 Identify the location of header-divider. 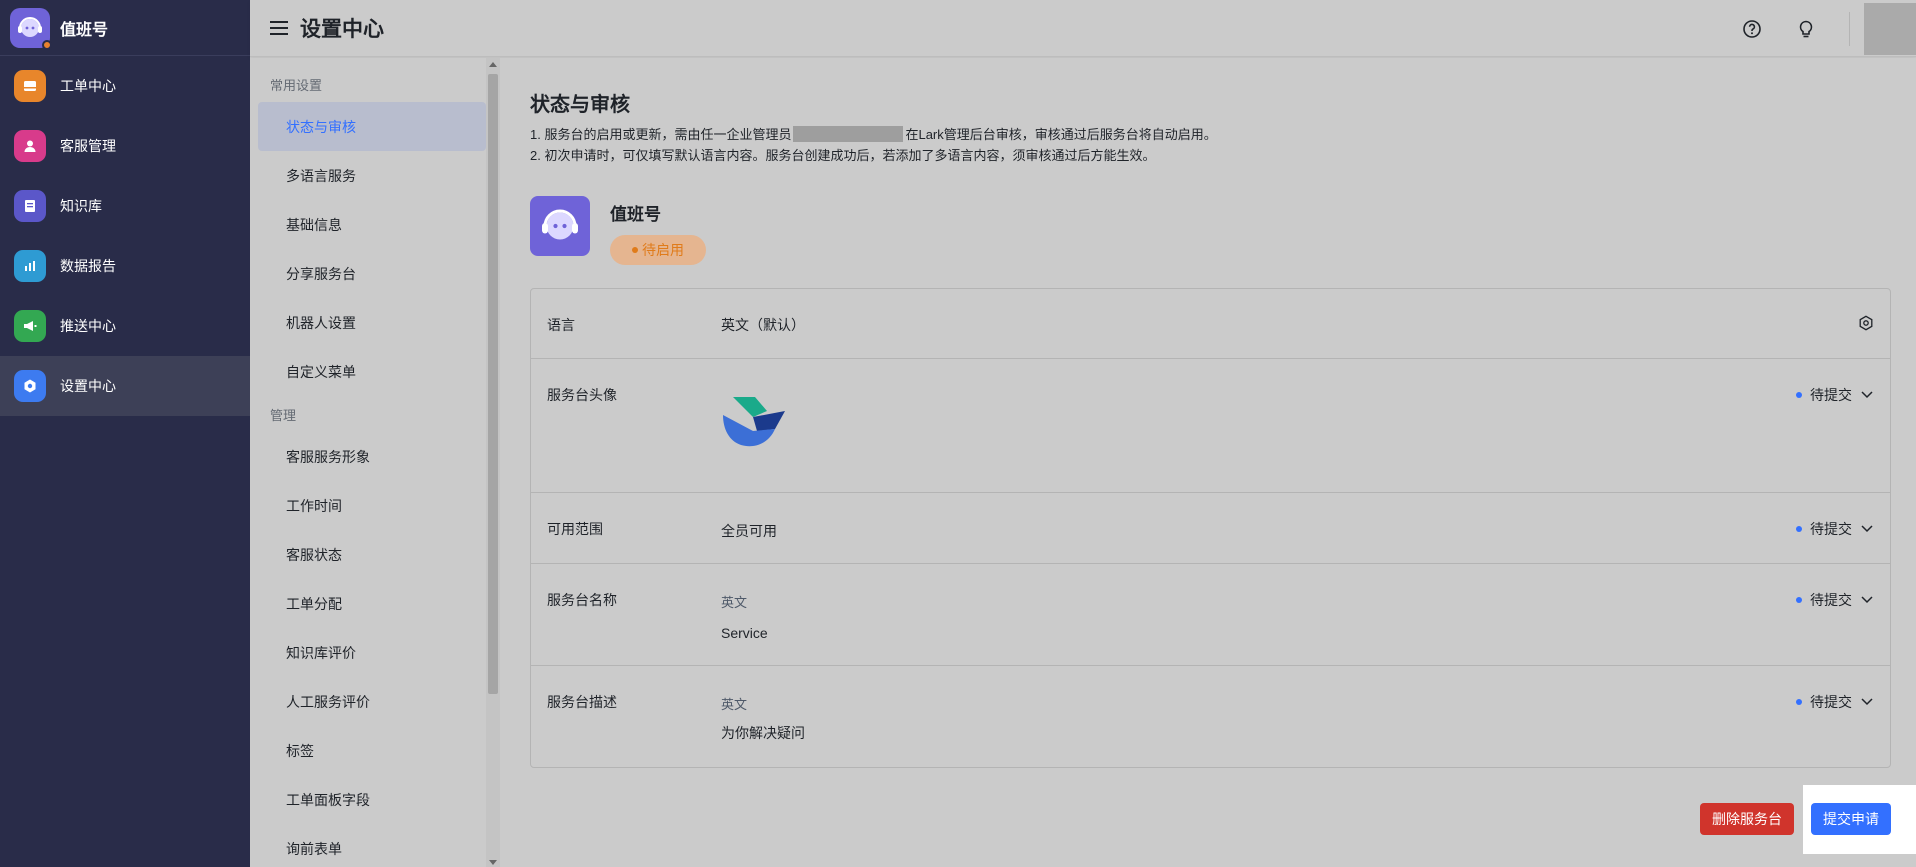
(1849, 28).